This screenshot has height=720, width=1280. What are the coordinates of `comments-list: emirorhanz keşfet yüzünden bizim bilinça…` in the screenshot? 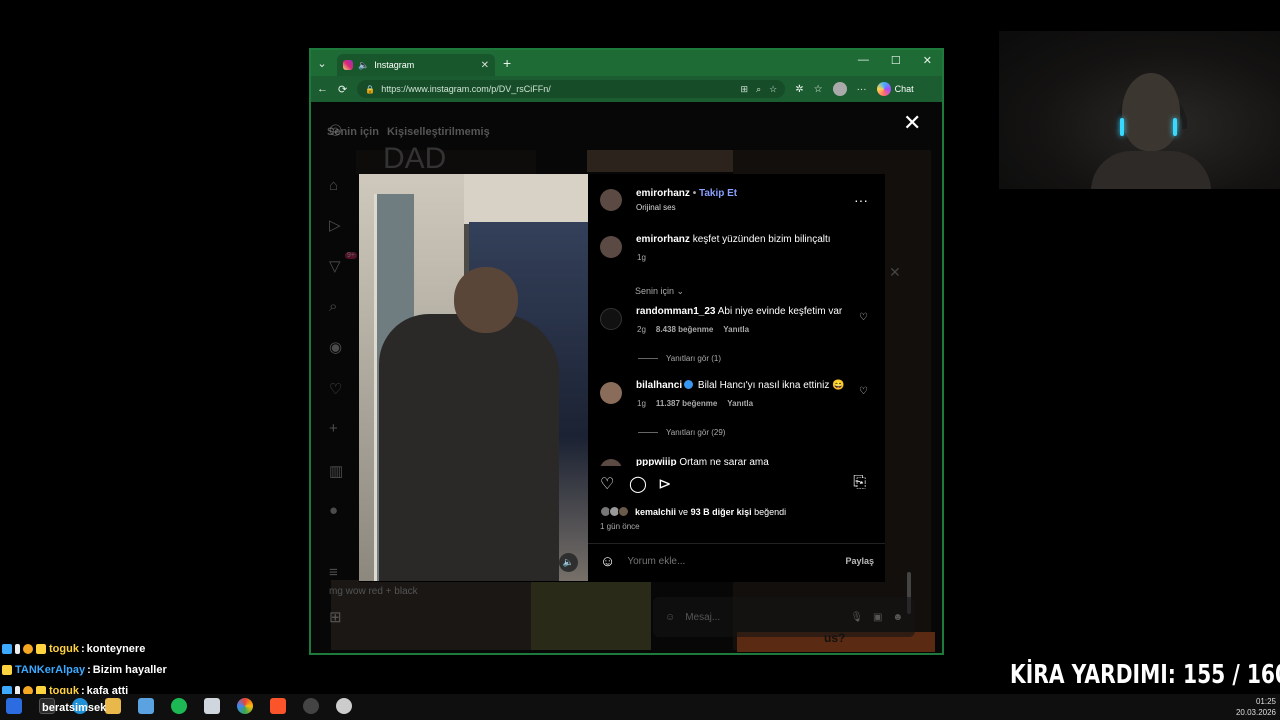 It's located at (737, 350).